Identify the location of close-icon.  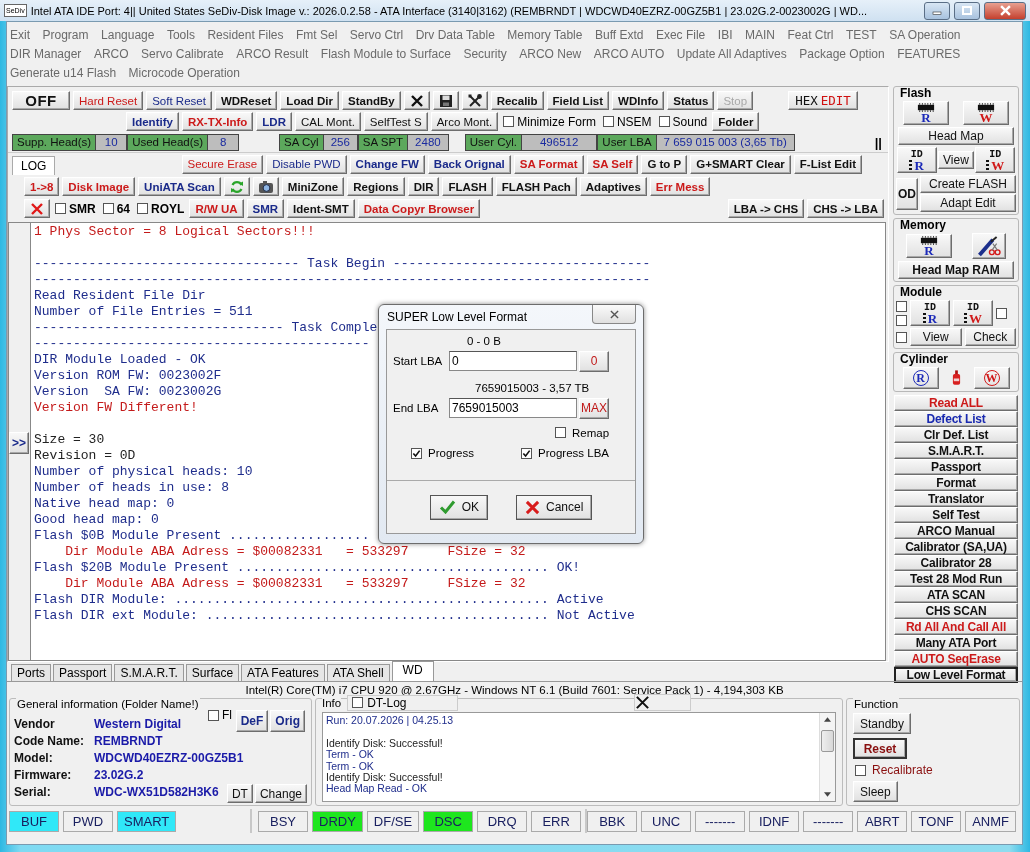
(642, 702).